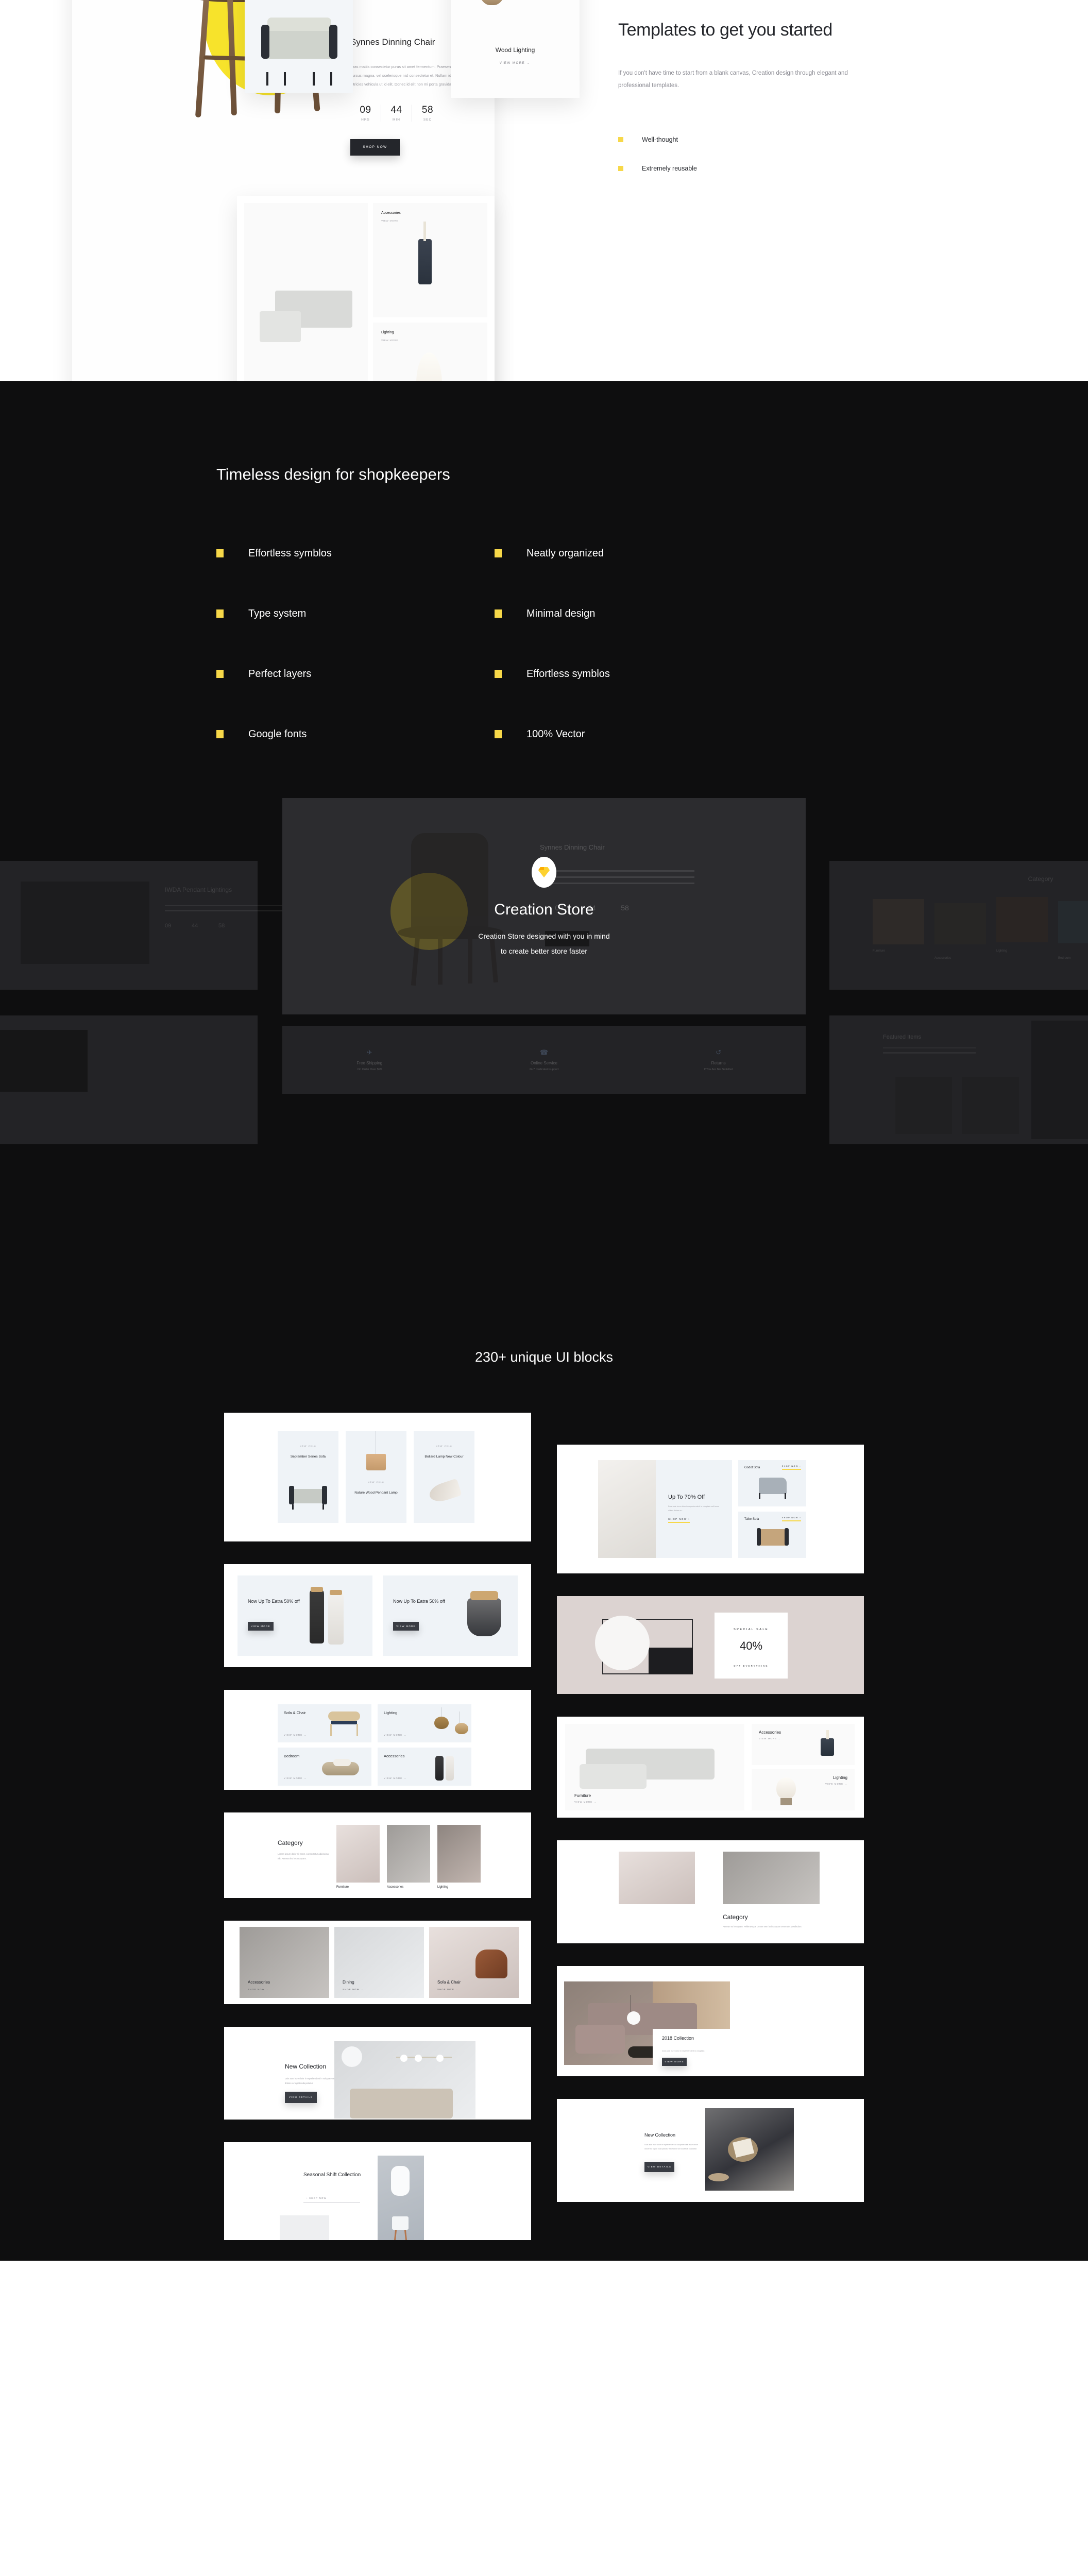 This screenshot has height=2576, width=1088. What do you see at coordinates (284, 1962) in the screenshot?
I see `photo-tile: Accessories SHOP NOW →` at bounding box center [284, 1962].